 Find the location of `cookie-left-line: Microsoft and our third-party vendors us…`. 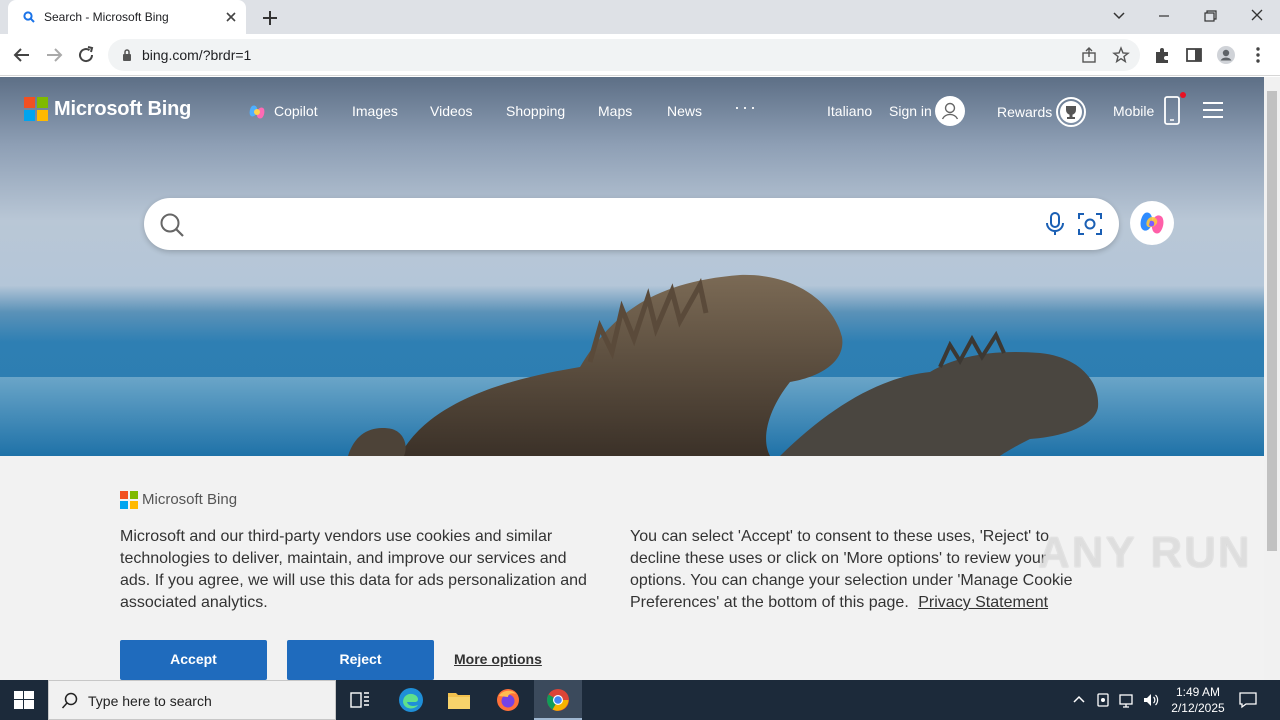

cookie-left-line: Microsoft and our third-party vendors us… is located at coordinates (336, 536).